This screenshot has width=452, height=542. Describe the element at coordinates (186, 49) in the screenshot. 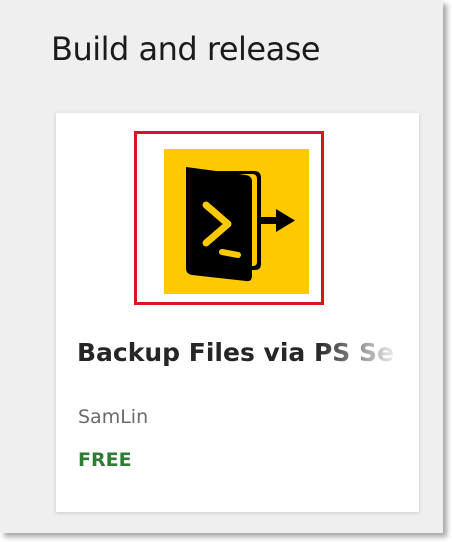

I see `section-title: Build and release` at that location.